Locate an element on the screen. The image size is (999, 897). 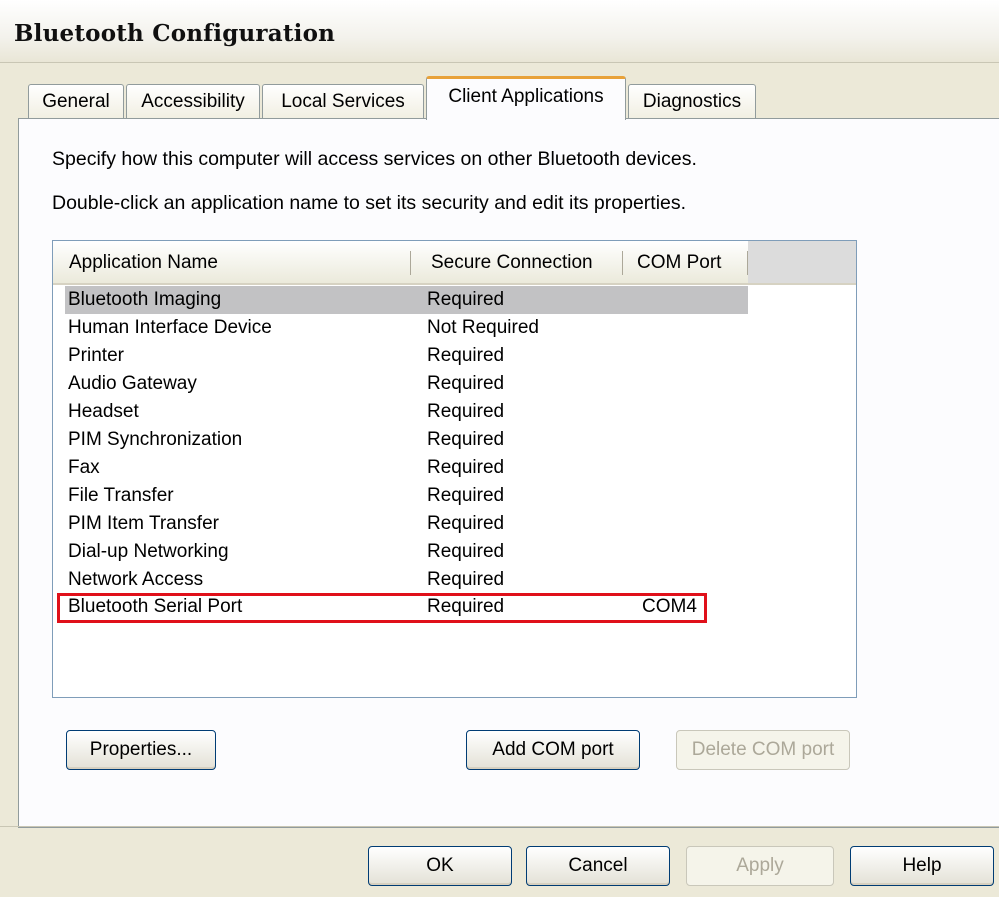
app-name: Network Access is located at coordinates (136, 579).